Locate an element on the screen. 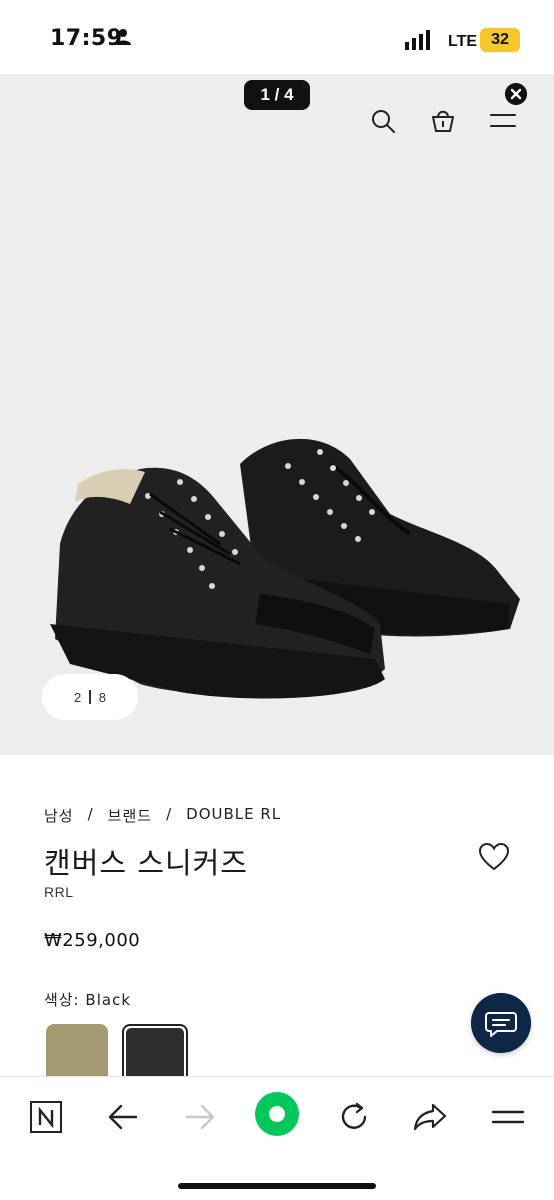  green-home-button is located at coordinates (277, 1114).